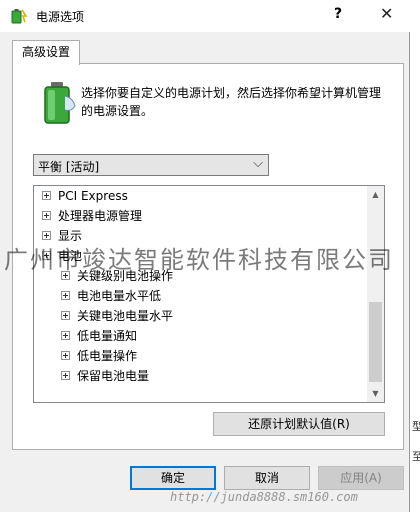  I want to click on ok-button: 确定, so click(173, 478).